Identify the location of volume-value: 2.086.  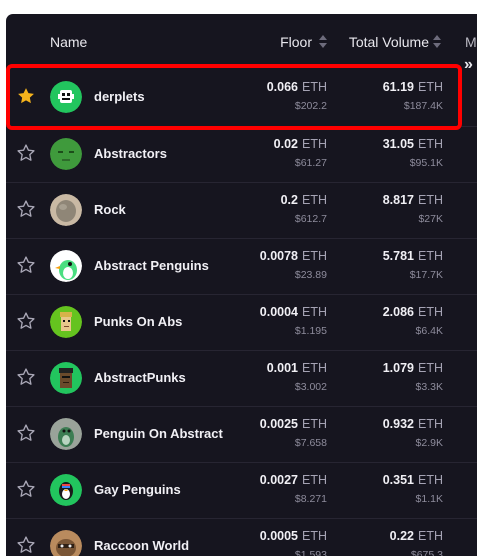
(398, 312).